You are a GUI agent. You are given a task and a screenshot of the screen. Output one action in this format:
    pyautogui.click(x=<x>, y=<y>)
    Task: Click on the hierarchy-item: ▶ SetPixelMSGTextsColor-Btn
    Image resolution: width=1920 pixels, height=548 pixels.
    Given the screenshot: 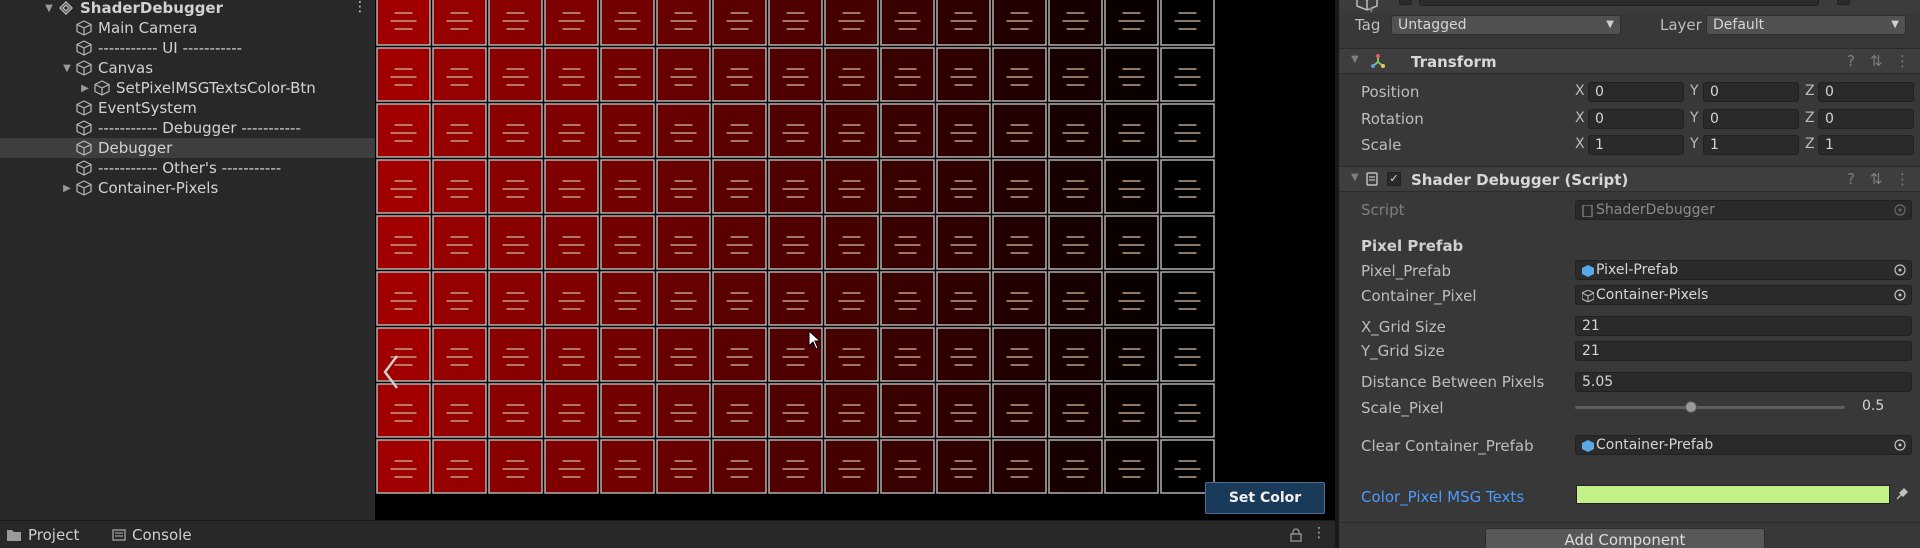 What is the action you would take?
    pyautogui.click(x=187, y=88)
    